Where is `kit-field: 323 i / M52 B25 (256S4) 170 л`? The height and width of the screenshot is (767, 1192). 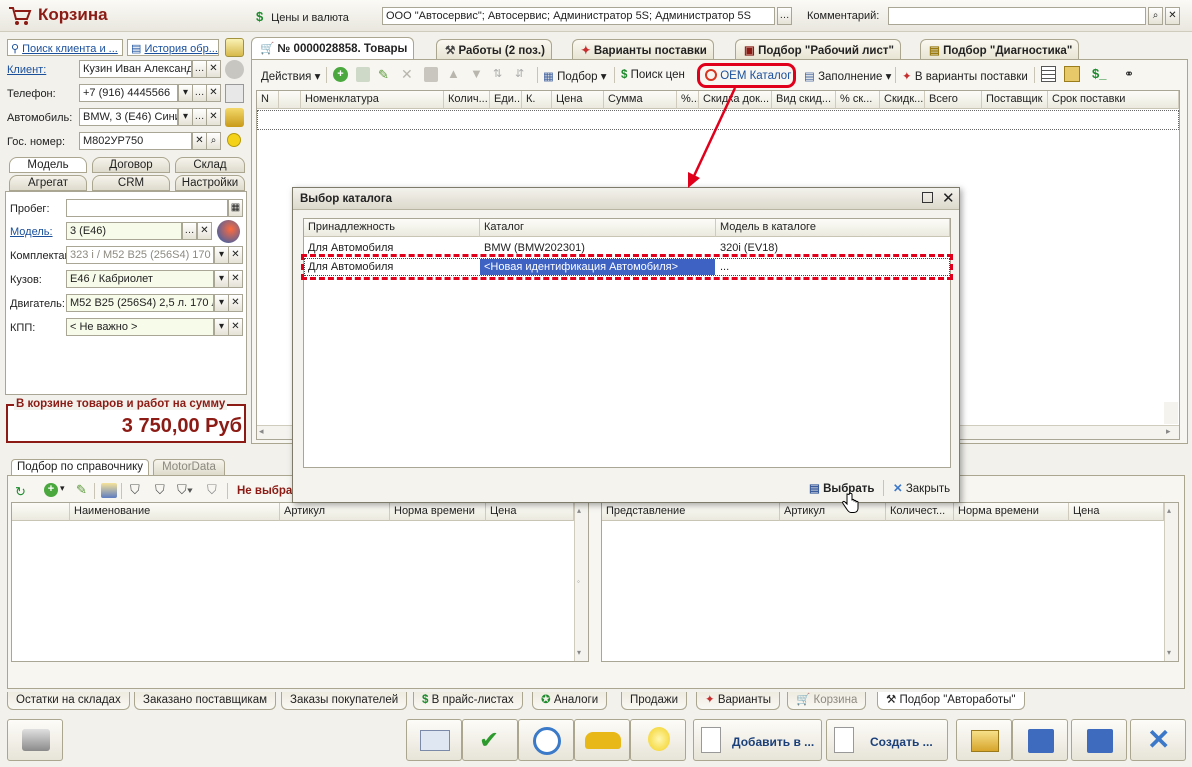
kit-field: 323 i / M52 B25 (256S4) 170 л is located at coordinates (140, 255).